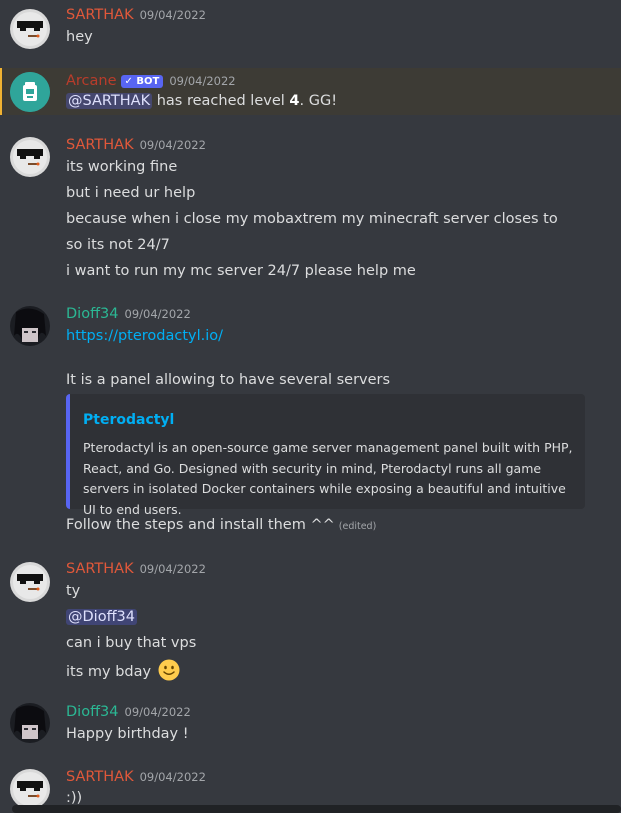 The width and height of the screenshot is (621, 813). Describe the element at coordinates (118, 245) in the screenshot. I see `message-text: so its not 24/7` at that location.